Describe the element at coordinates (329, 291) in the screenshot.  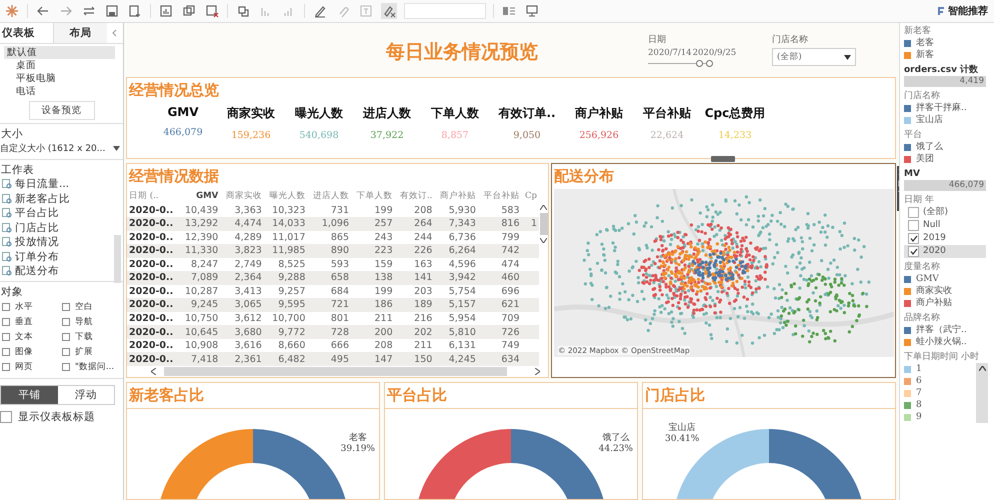
I see `table-cell: 684` at that location.